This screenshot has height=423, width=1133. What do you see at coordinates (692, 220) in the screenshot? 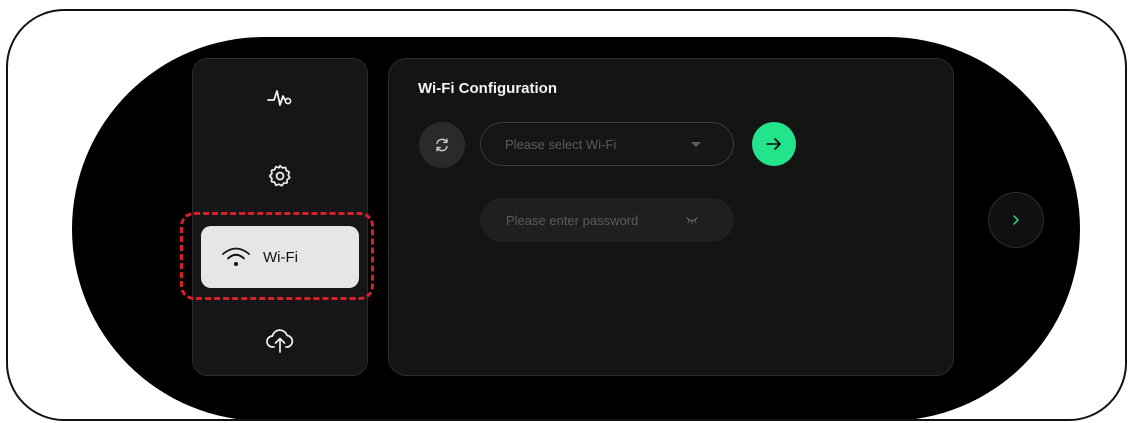
I see `eye-closed-icon` at bounding box center [692, 220].